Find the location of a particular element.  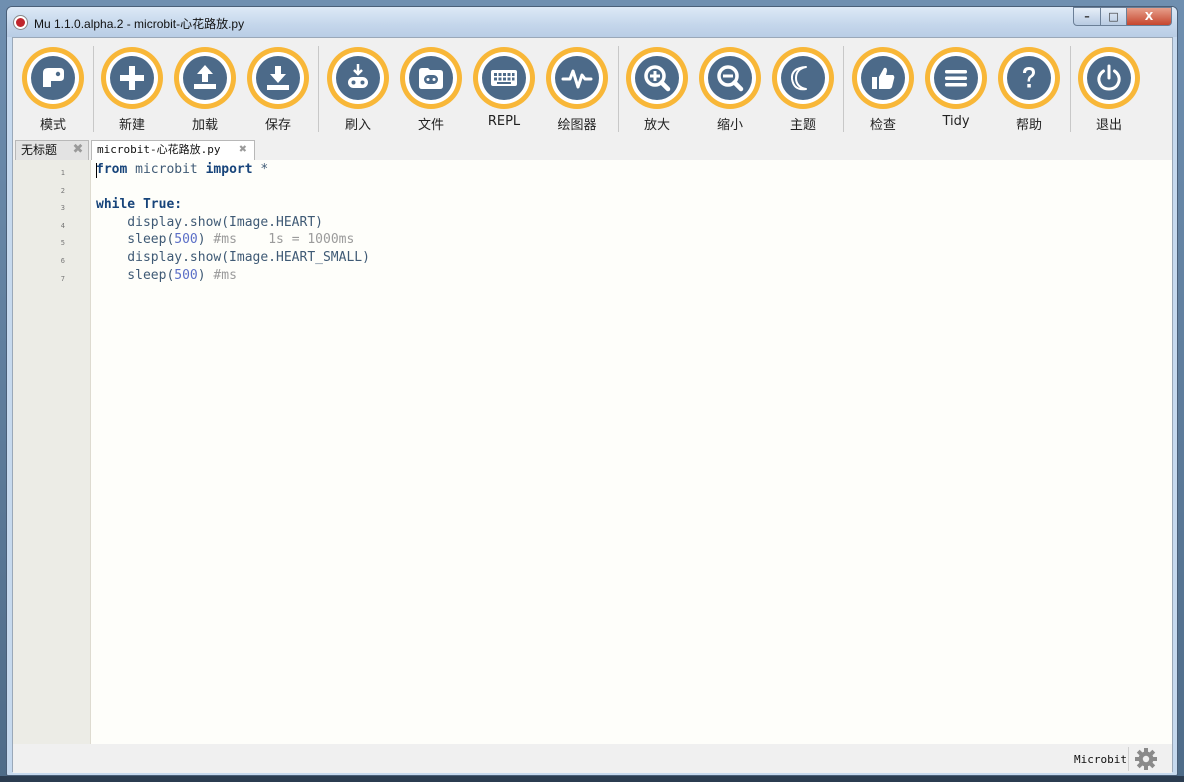

code-token: microbit is located at coordinates (166, 169).